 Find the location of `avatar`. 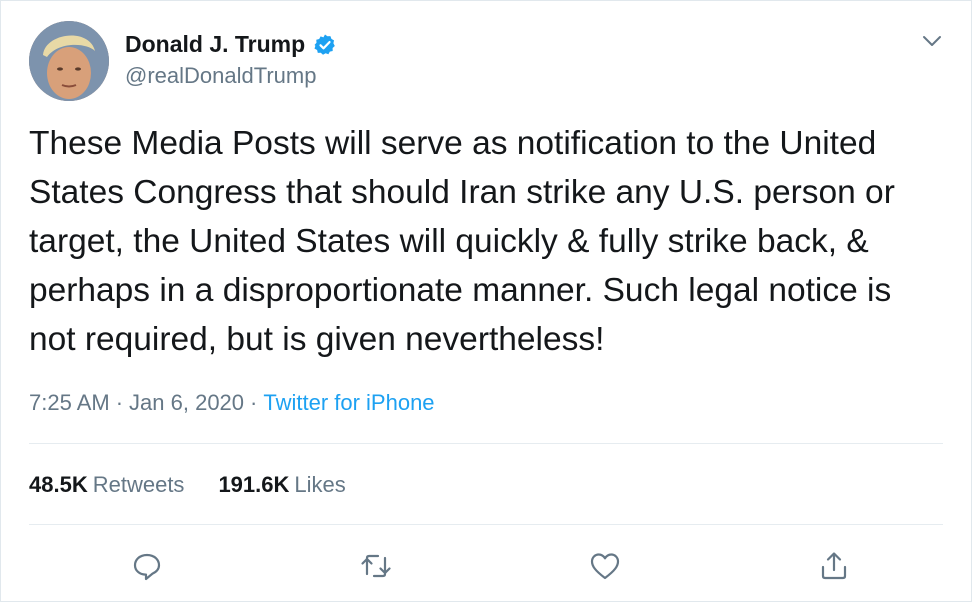

avatar is located at coordinates (69, 61).